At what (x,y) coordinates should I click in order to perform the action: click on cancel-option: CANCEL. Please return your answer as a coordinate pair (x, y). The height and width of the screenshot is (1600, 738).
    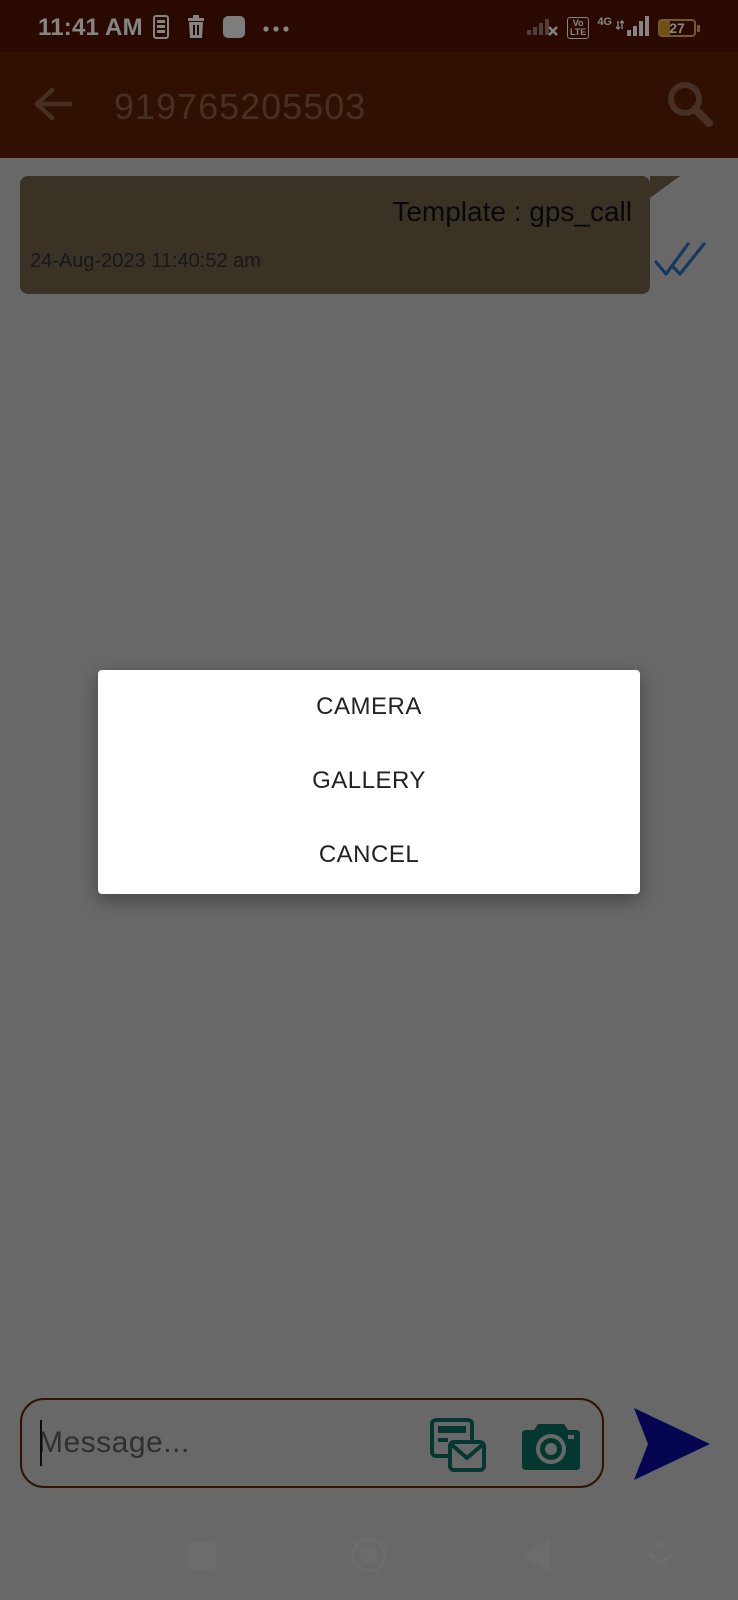
    Looking at the image, I should click on (369, 855).